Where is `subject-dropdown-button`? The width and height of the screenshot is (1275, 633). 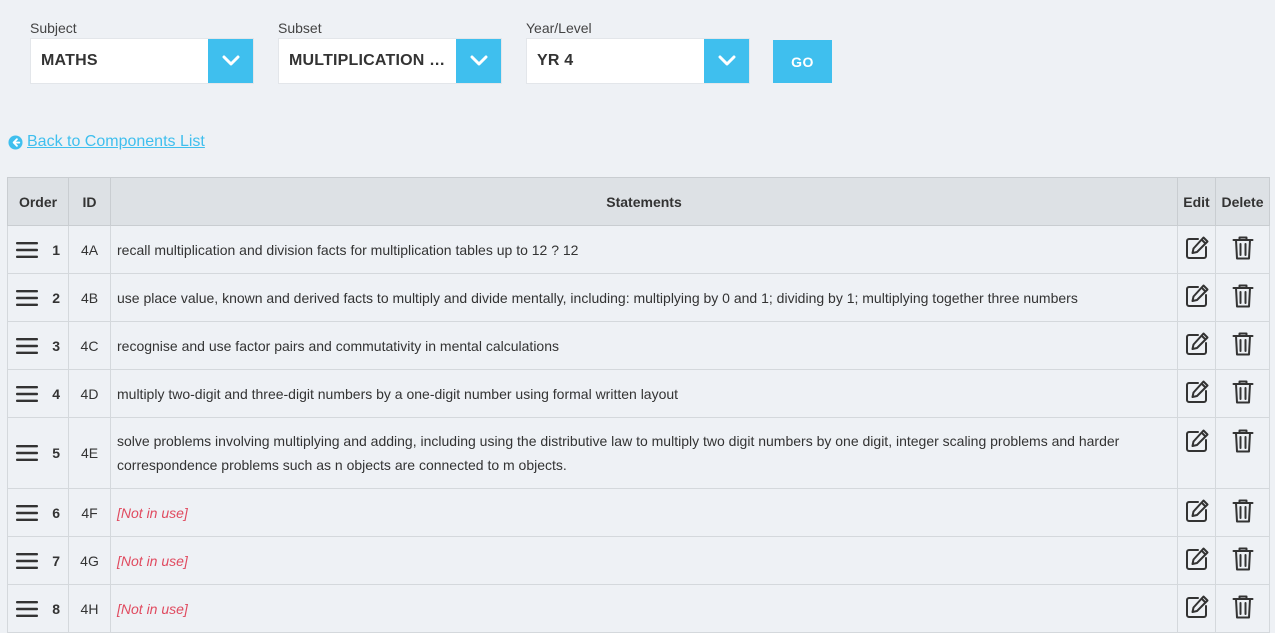 subject-dropdown-button is located at coordinates (230, 61).